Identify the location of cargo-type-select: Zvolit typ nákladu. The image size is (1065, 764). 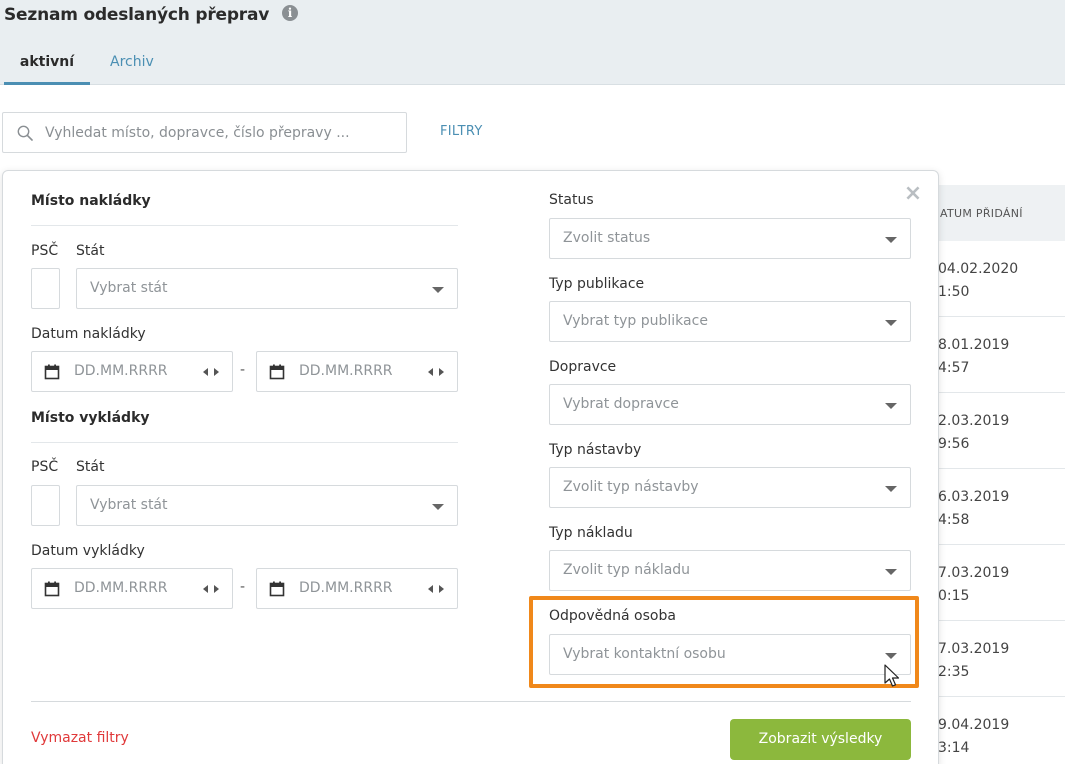
(730, 570).